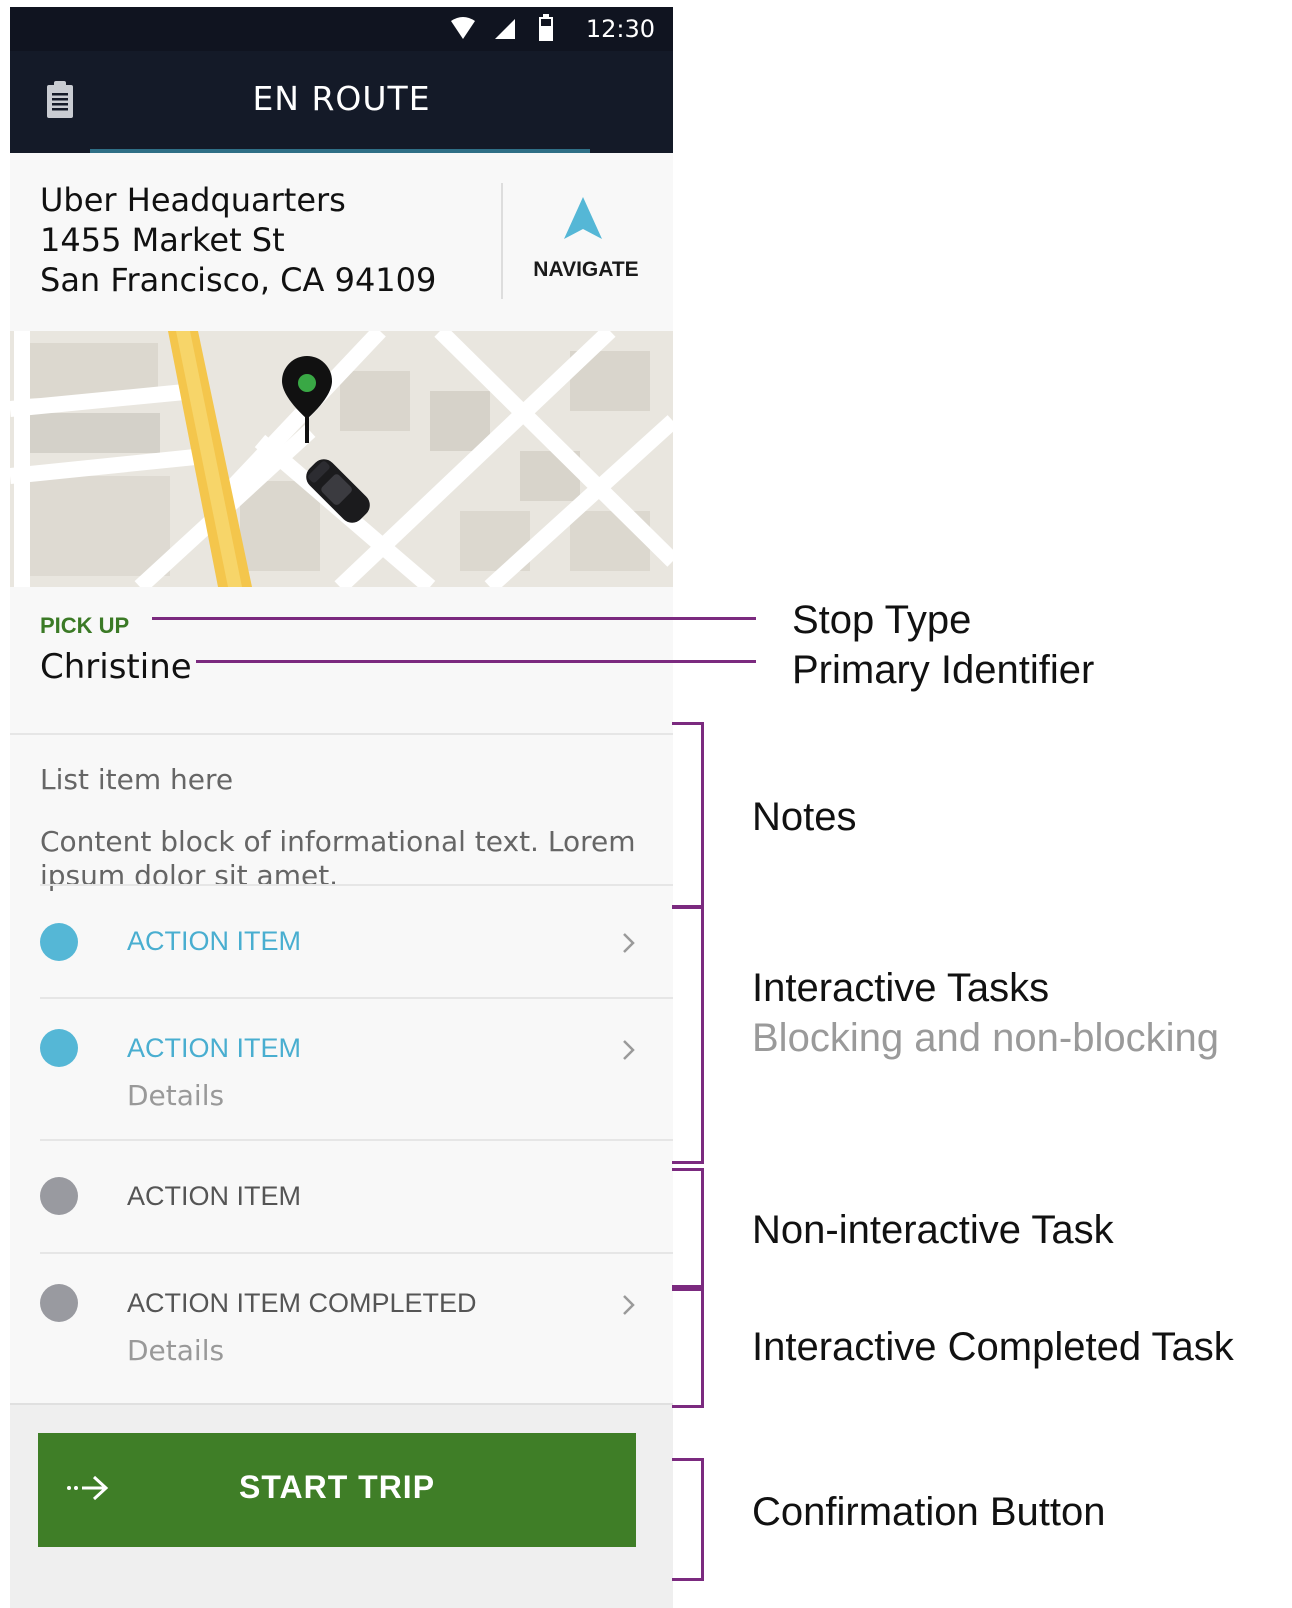 The height and width of the screenshot is (1608, 1292). I want to click on page-title: EN ROUTE, so click(341, 98).